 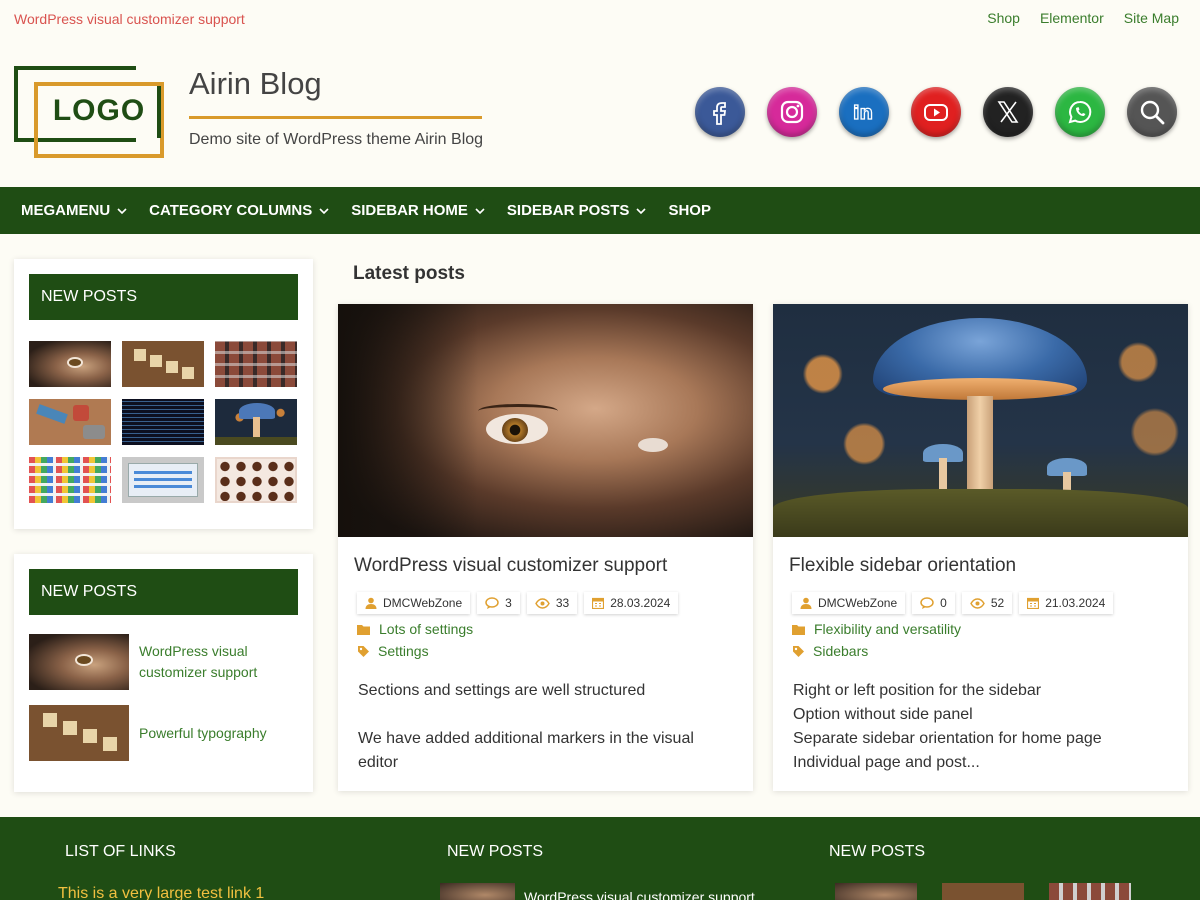 I want to click on thumbnail-grid, so click(x=163, y=422).